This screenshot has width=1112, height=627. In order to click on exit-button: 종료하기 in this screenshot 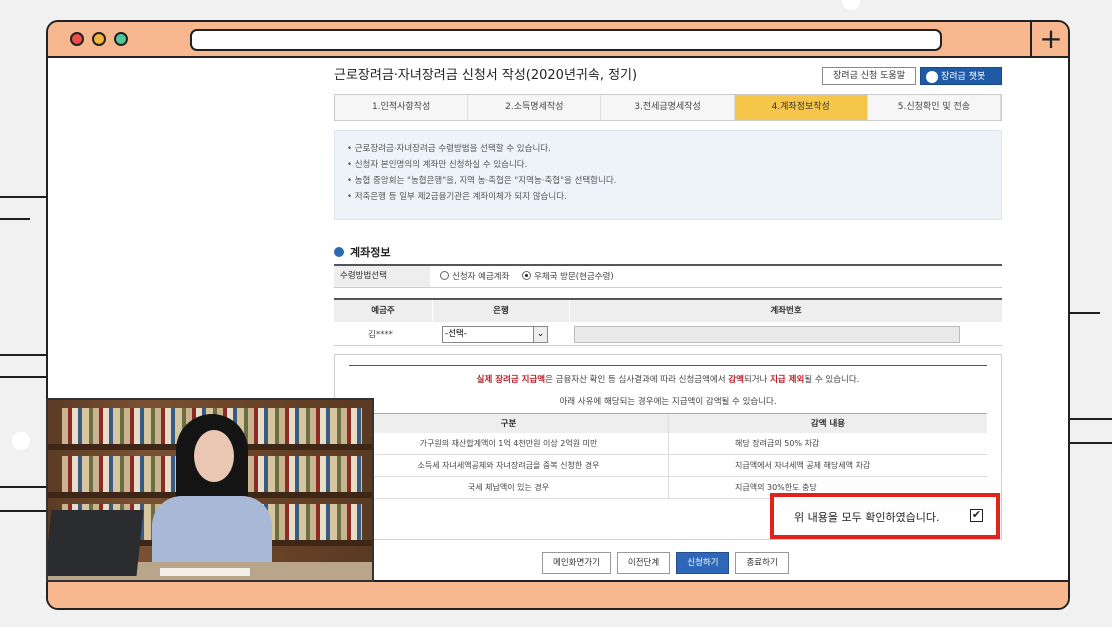, I will do `click(762, 563)`.